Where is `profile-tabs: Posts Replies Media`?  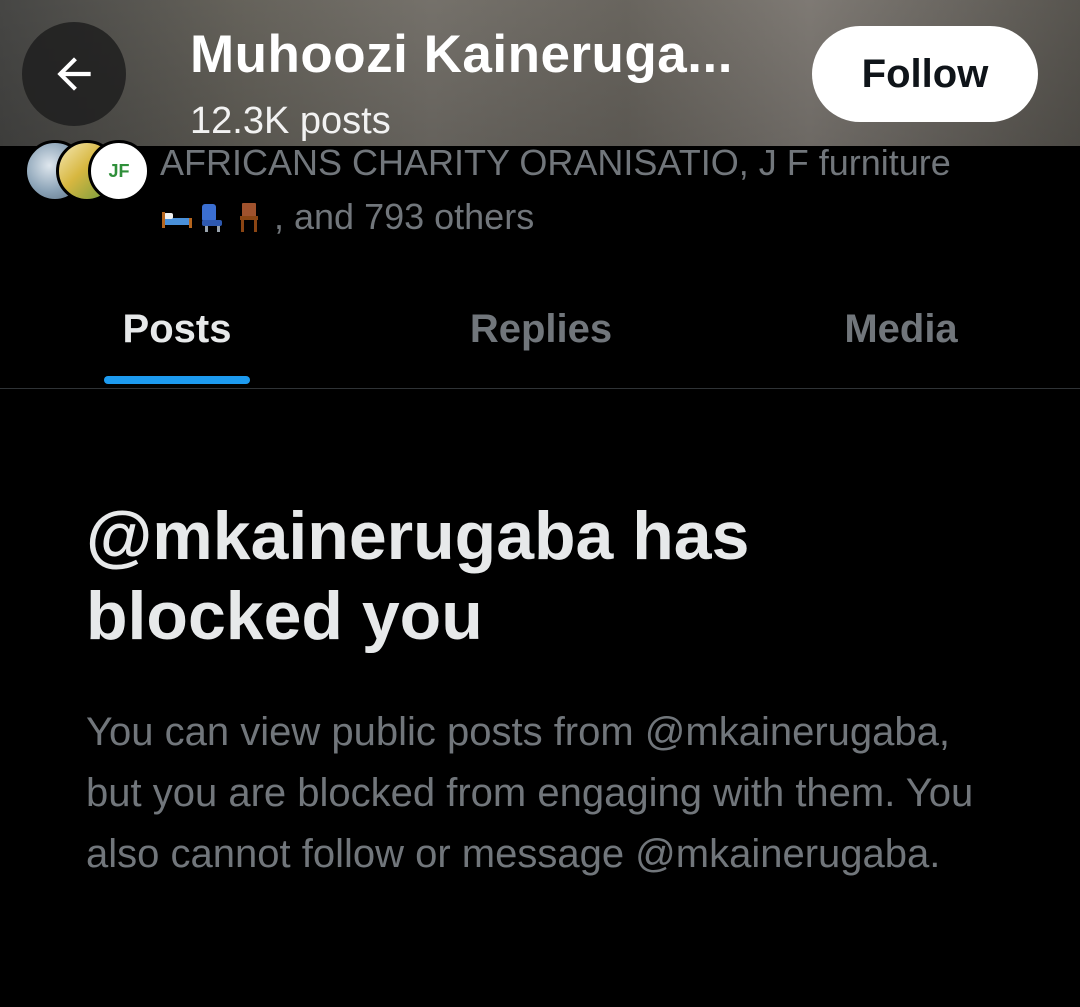 profile-tabs: Posts Replies Media is located at coordinates (540, 329).